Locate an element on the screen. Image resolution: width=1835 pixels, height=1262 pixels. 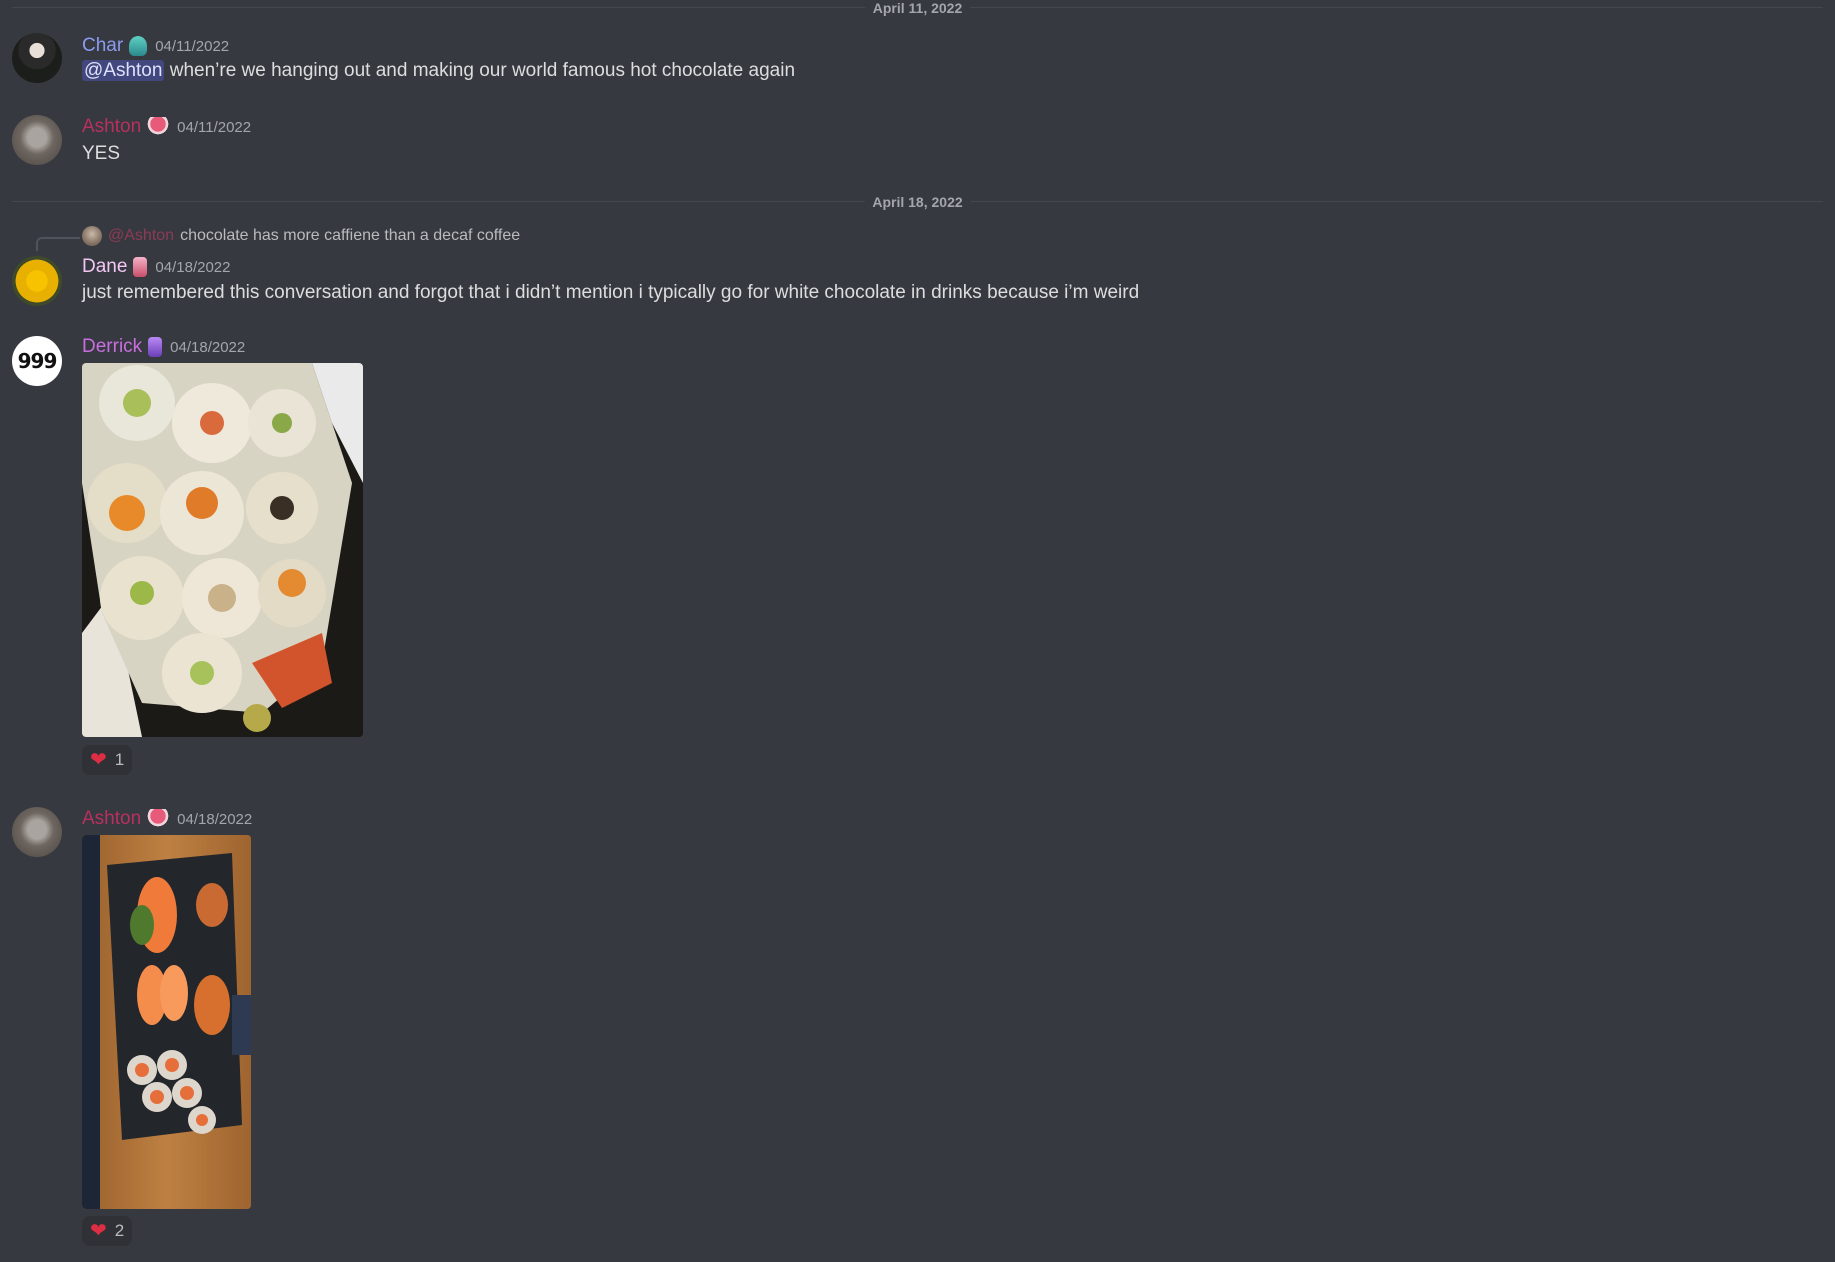
user-mention: @Ashton is located at coordinates (123, 70).